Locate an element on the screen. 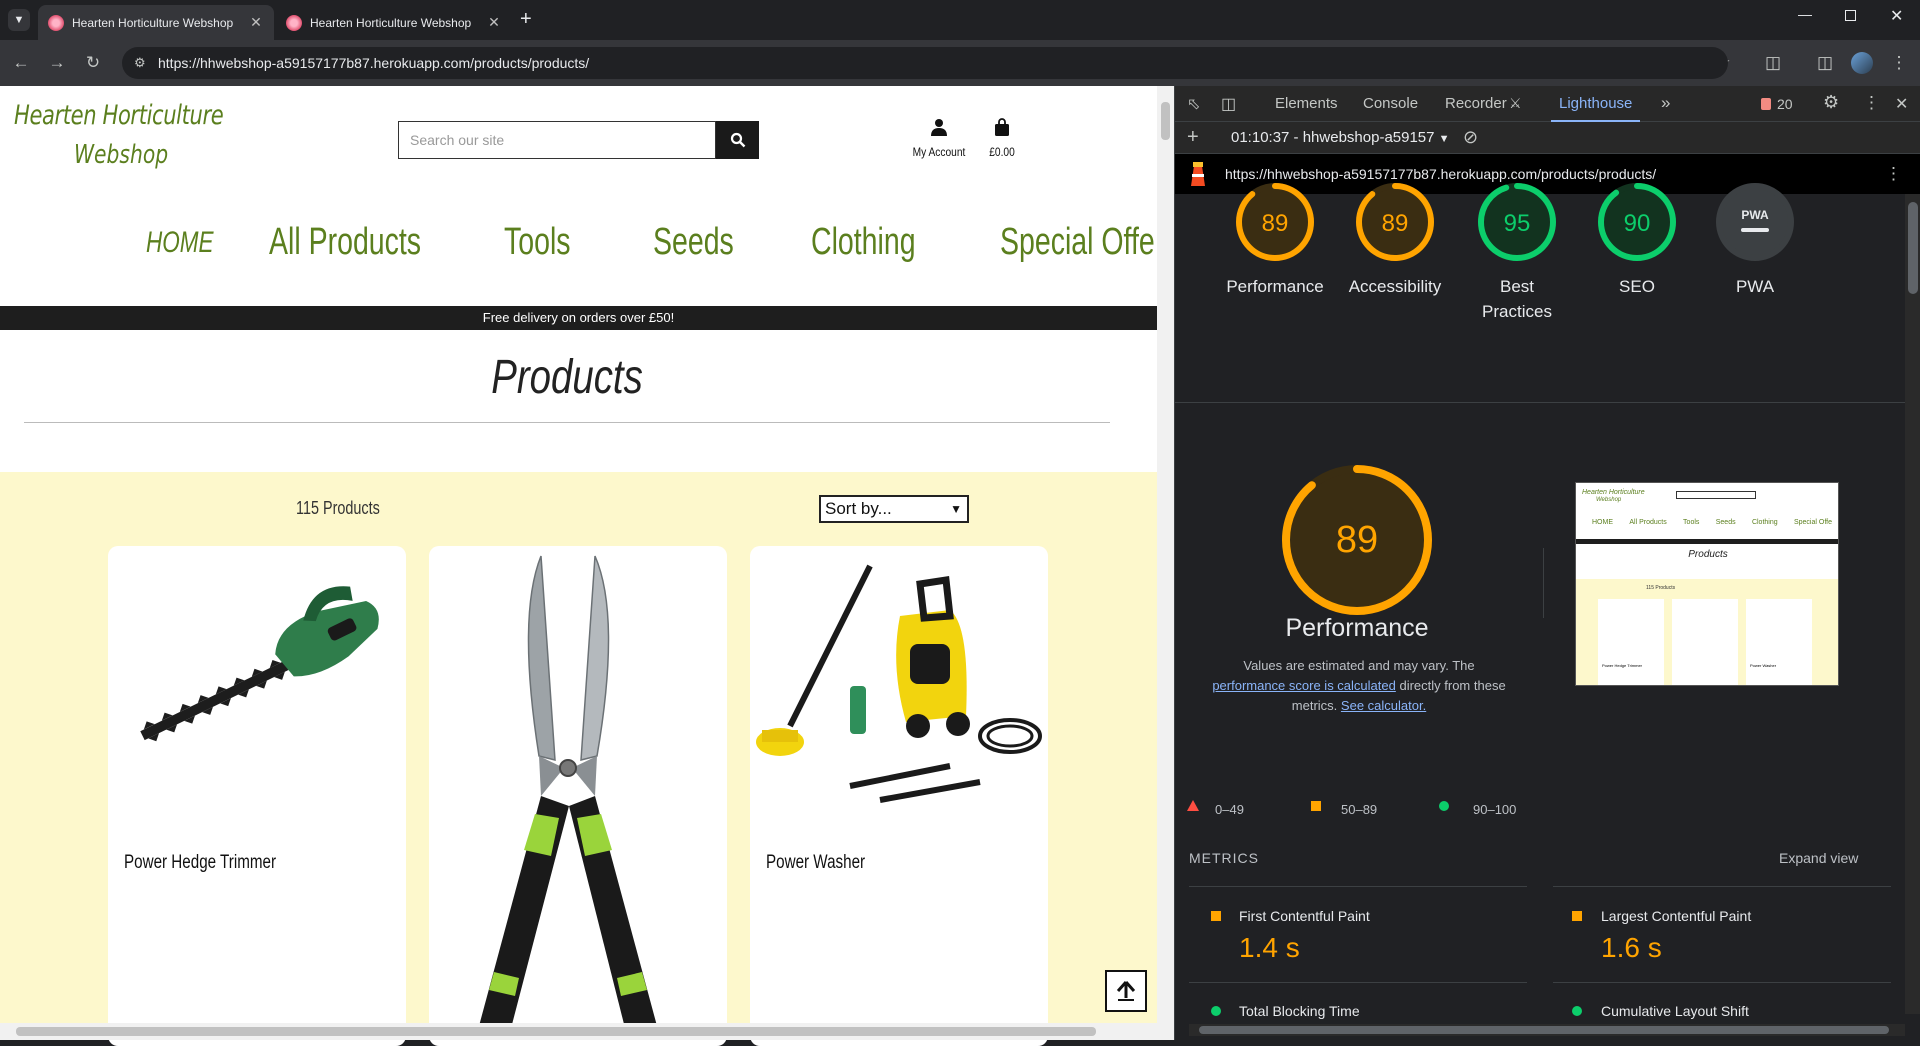 The height and width of the screenshot is (1046, 1920). restore-button is located at coordinates (1850, 15).